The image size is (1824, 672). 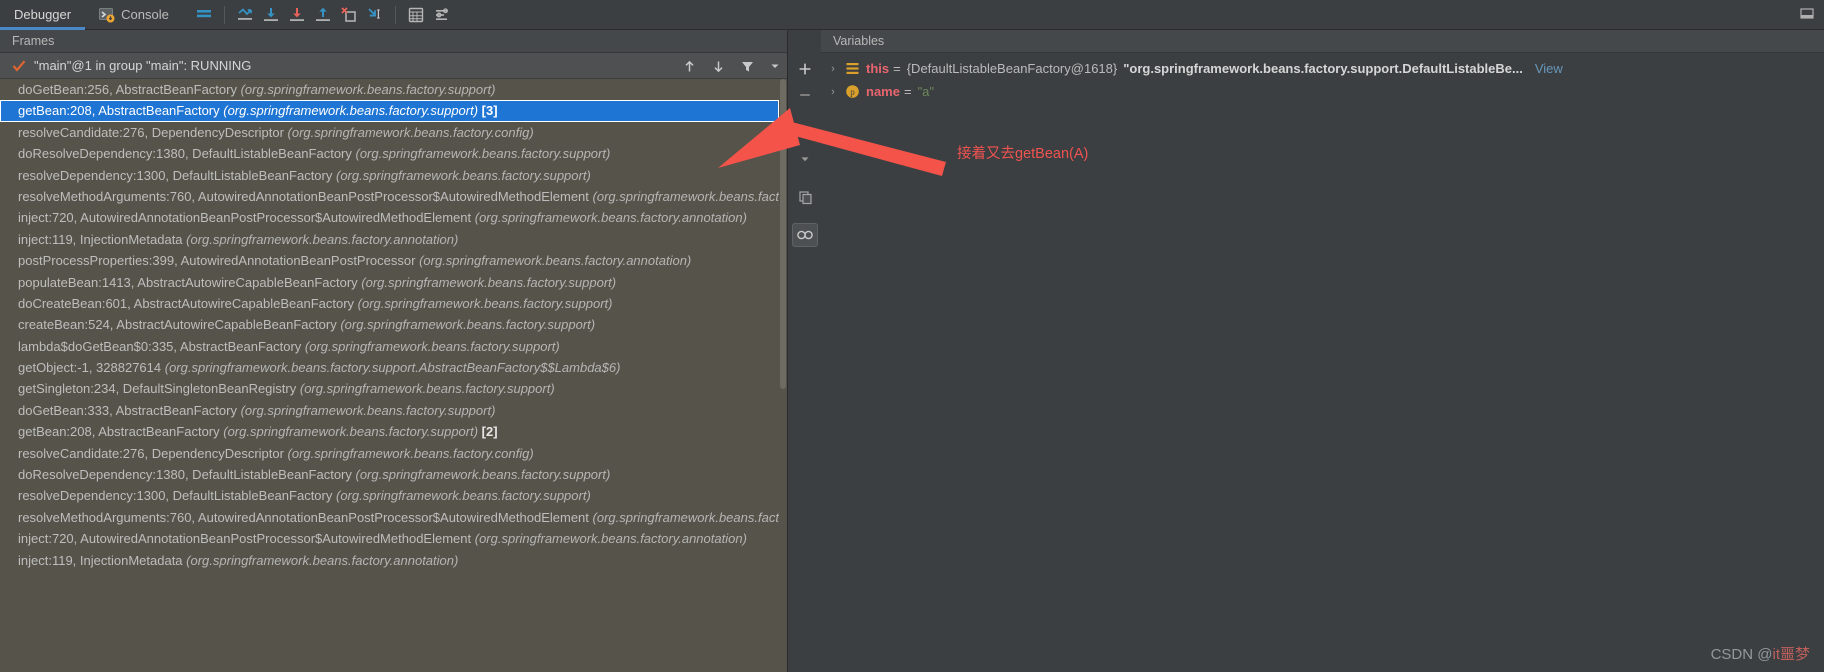 What do you see at coordinates (129, 410) in the screenshot?
I see `frame-method: doGetBean:333, AbstractBeanFactory` at bounding box center [129, 410].